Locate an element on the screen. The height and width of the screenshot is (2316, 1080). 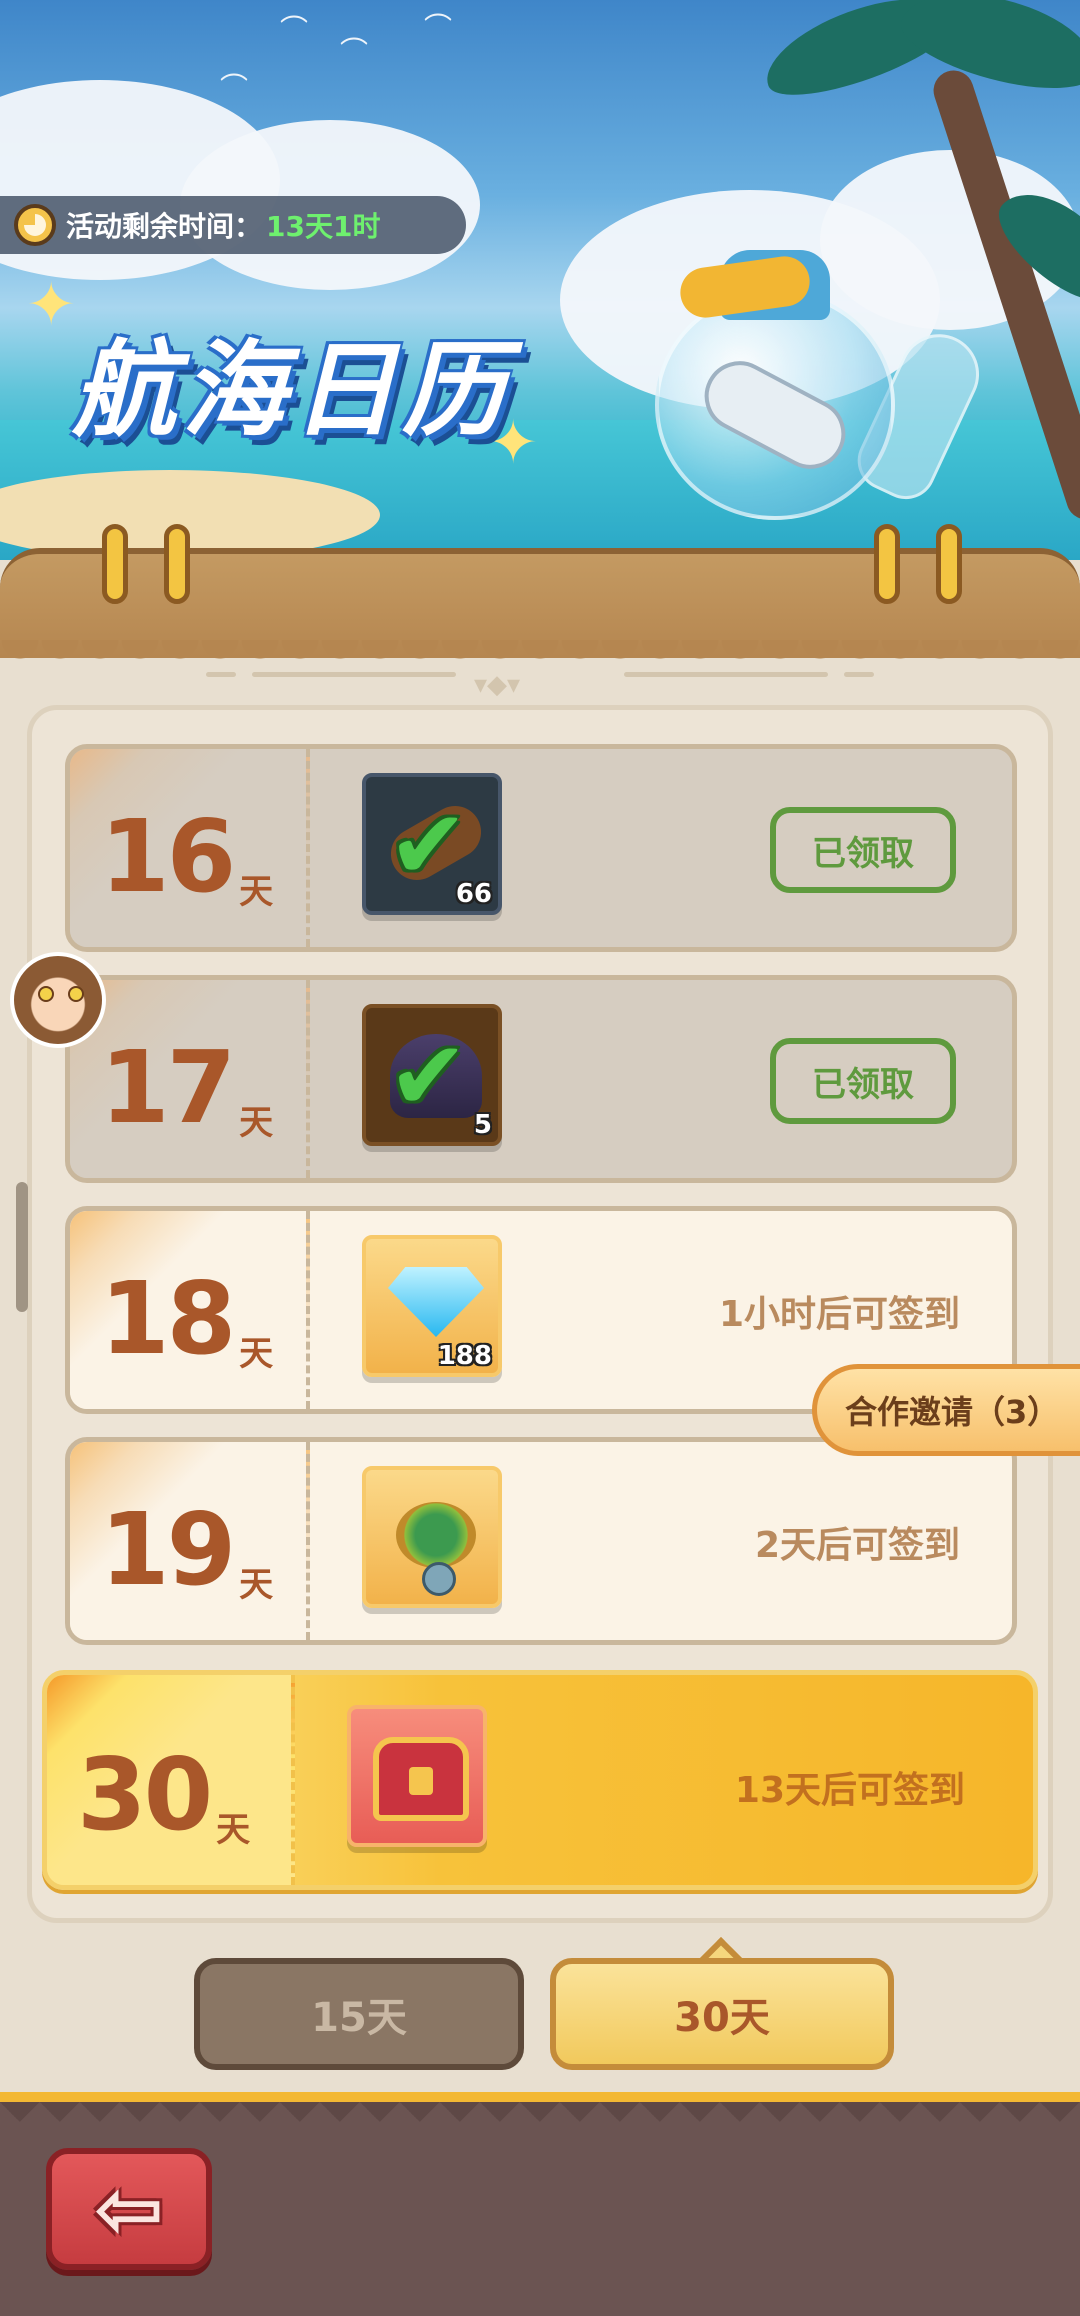
scrollbar is located at coordinates (22, 1247).